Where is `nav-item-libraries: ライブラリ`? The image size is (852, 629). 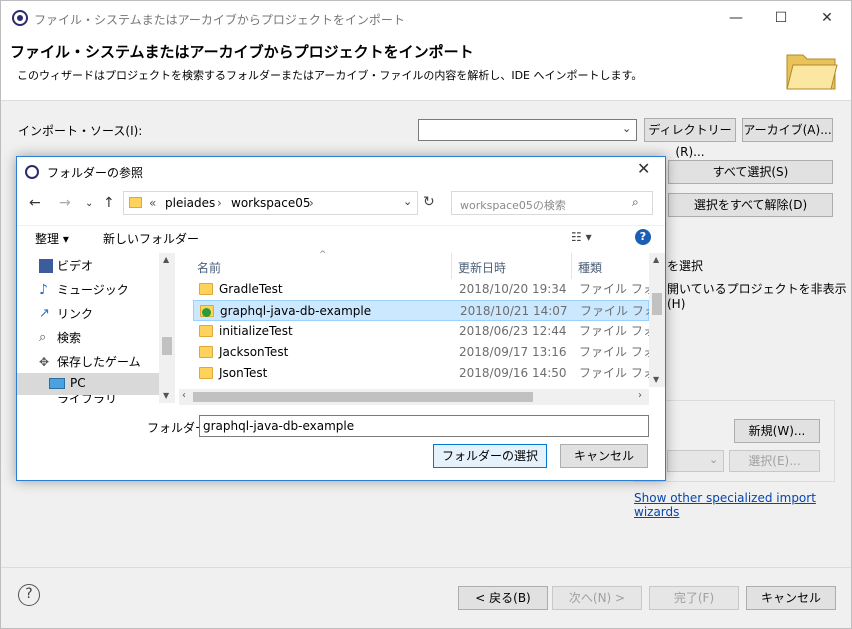
nav-item-libraries: ライブラリ is located at coordinates (87, 399).